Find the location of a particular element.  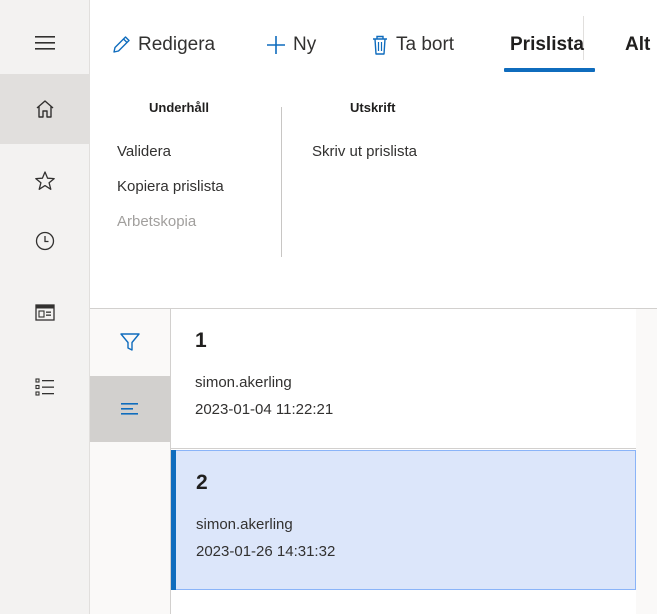

nav-recent-button is located at coordinates (44, 241).